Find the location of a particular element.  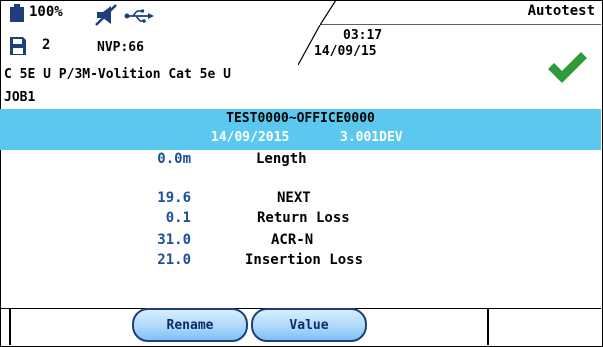

test-device: 3.001DEV is located at coordinates (371, 137).